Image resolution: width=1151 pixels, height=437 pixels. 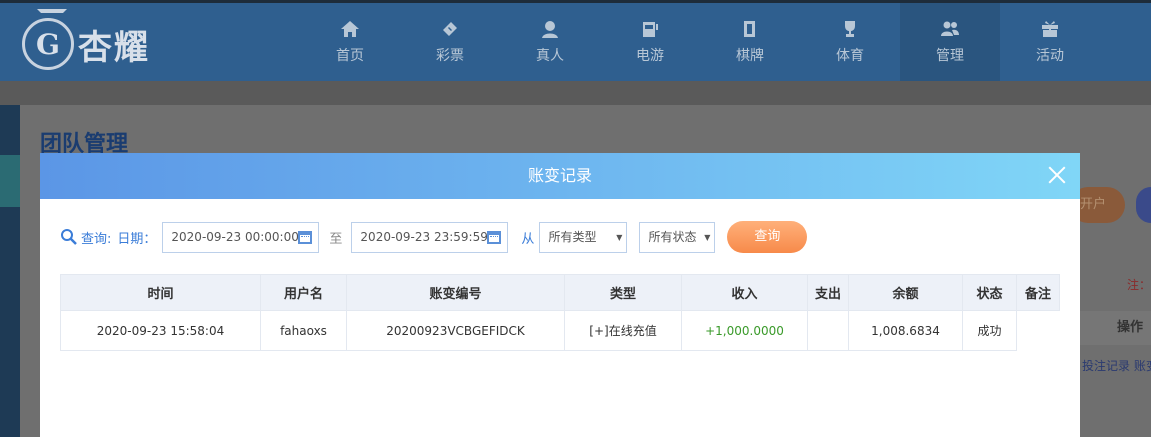 I want to click on date-label: 日期：, so click(x=137, y=239).